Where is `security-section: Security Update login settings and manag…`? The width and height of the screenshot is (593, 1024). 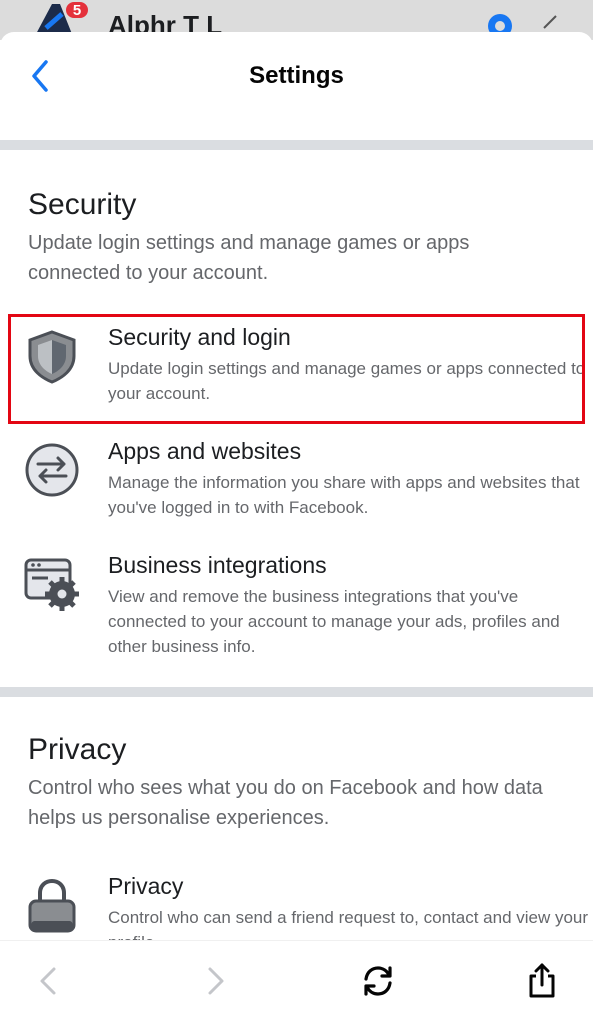
security-section: Security Update login settings and manag… is located at coordinates (296, 219).